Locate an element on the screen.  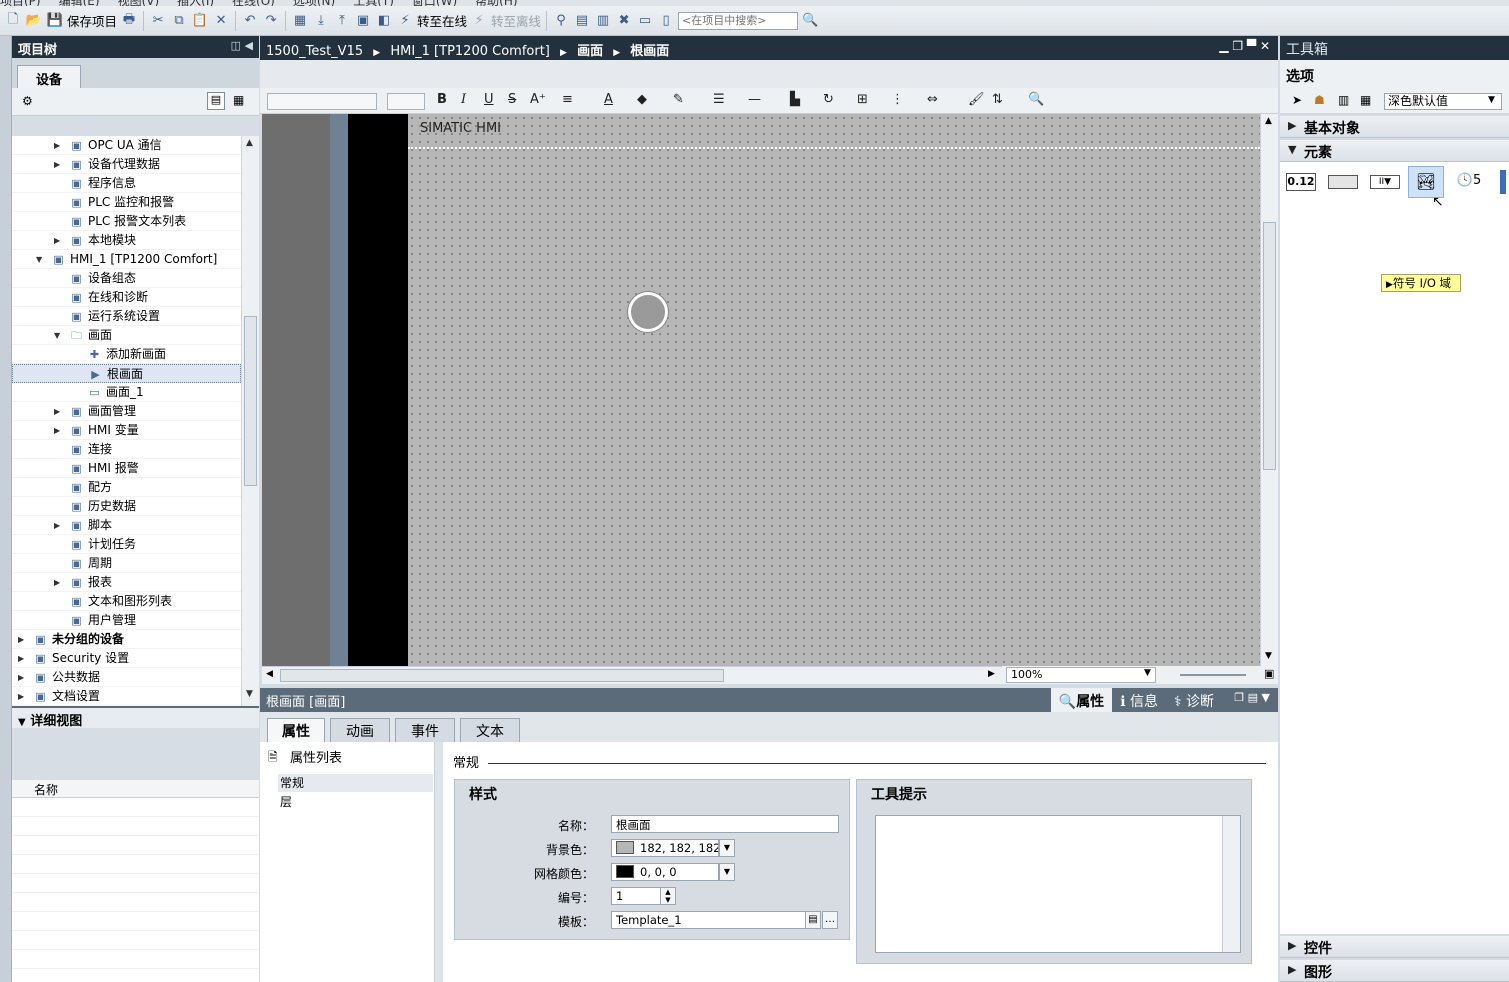
section-controls: ▶ 控件 is located at coordinates (1394, 947).